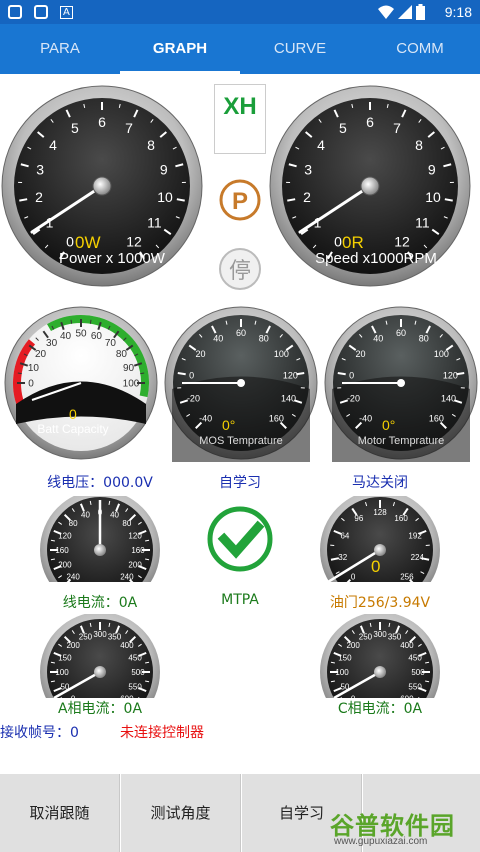  Describe the element at coordinates (376, 258) in the screenshot. I see `speed-label: Speed x1000RPM` at that location.